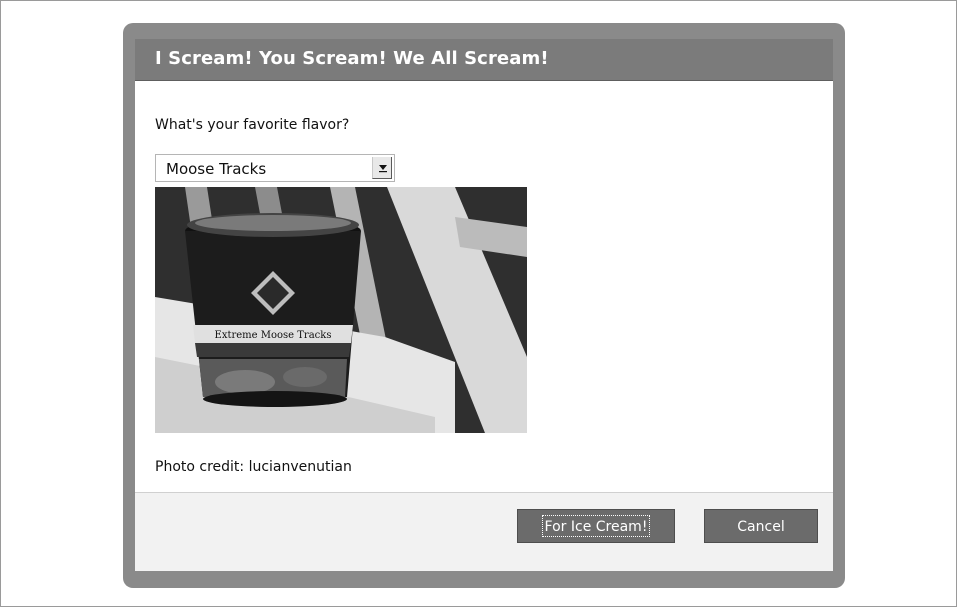 Image resolution: width=957 pixels, height=607 pixels. I want to click on dialog-footer: For Ice Cream! Cancel, so click(484, 531).